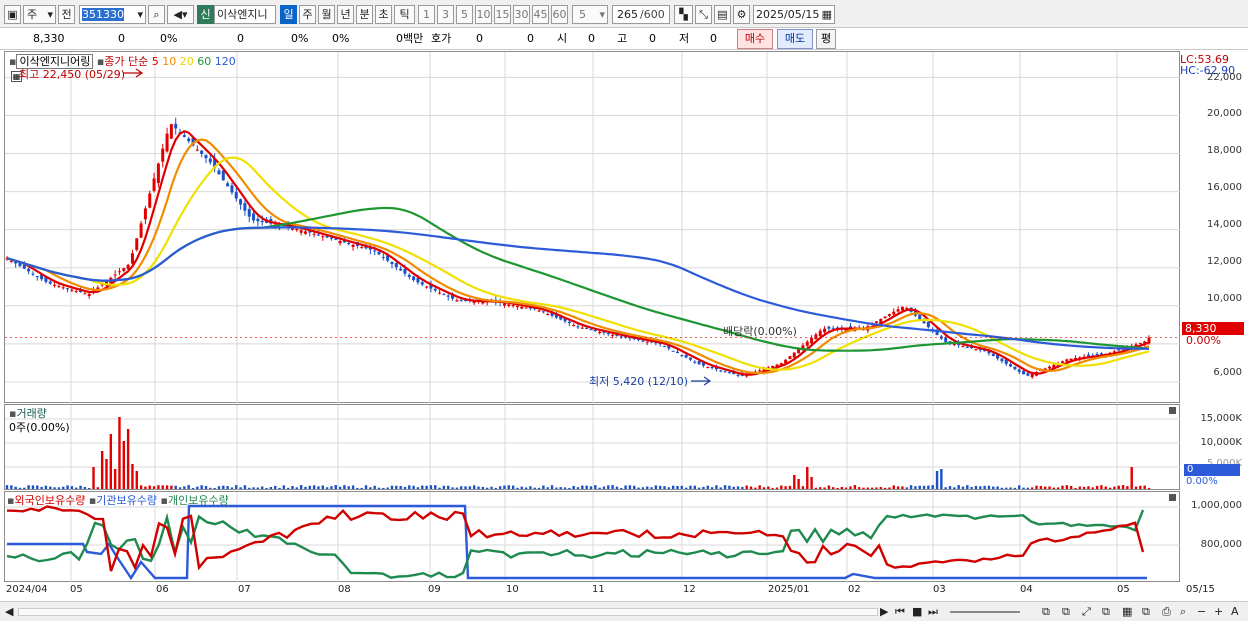  What do you see at coordinates (245, 14) in the screenshot?
I see `stock-name-field: 이삭엔지니` at bounding box center [245, 14].